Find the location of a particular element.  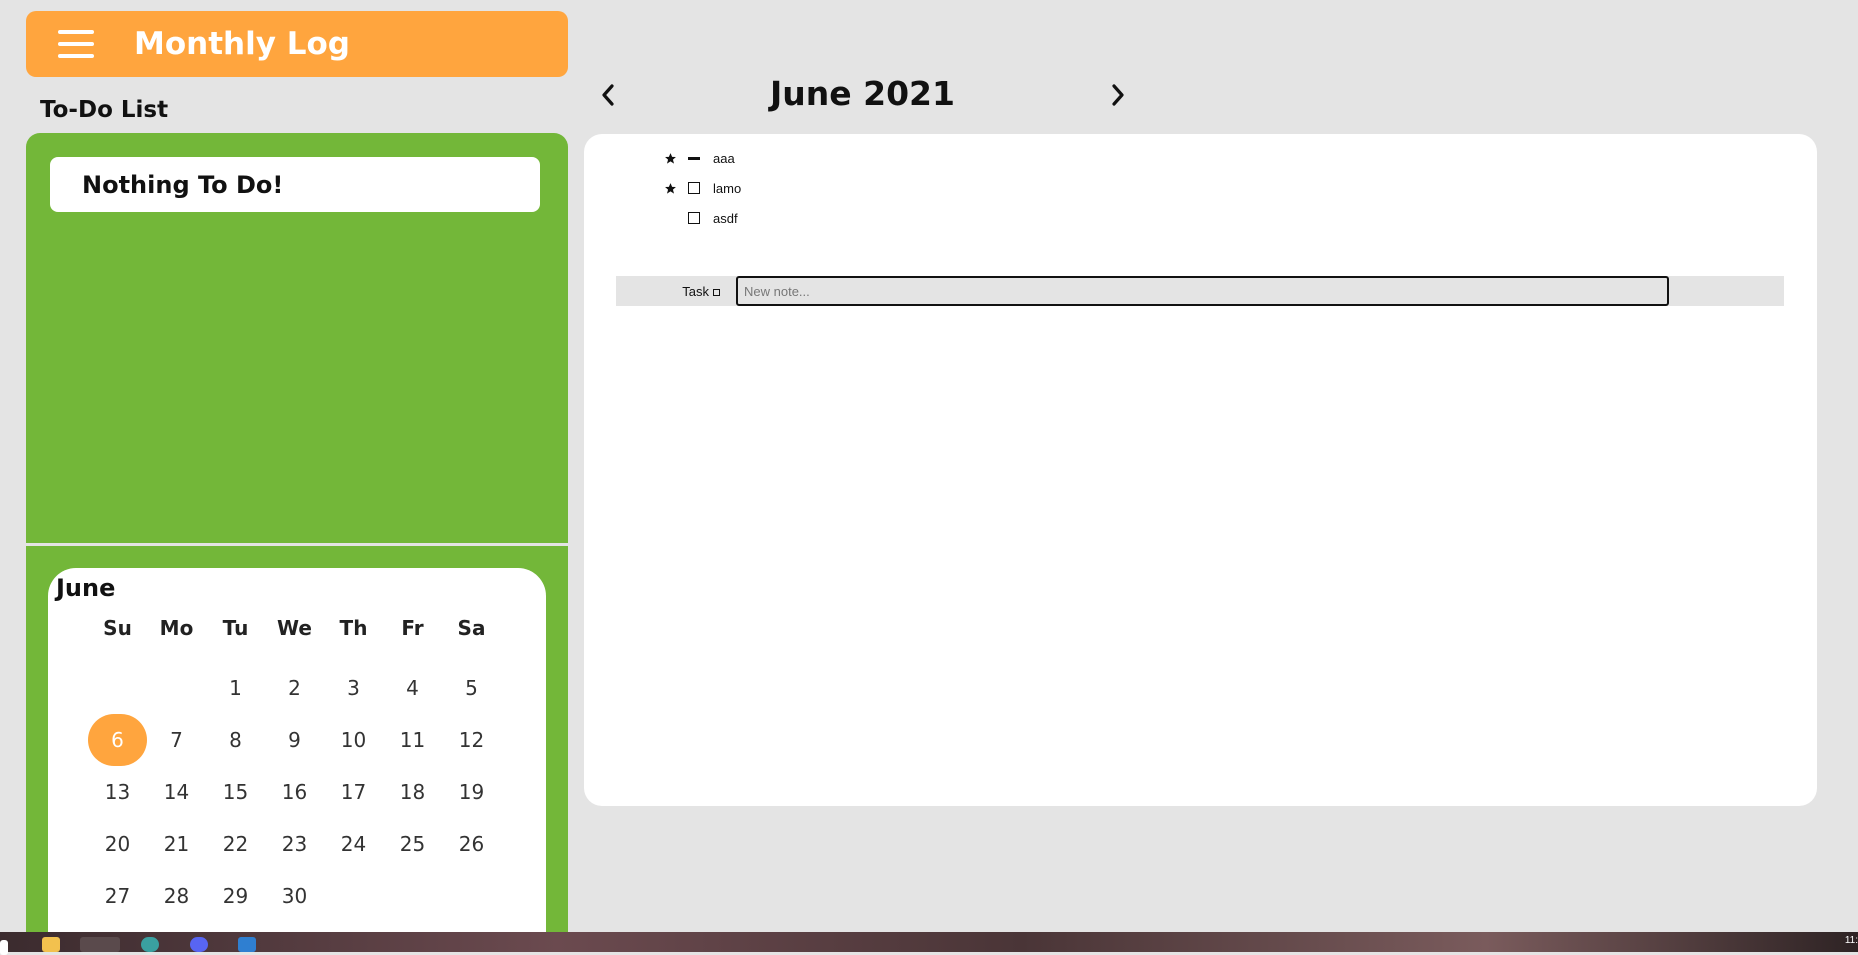

dash-icon is located at coordinates (694, 158).